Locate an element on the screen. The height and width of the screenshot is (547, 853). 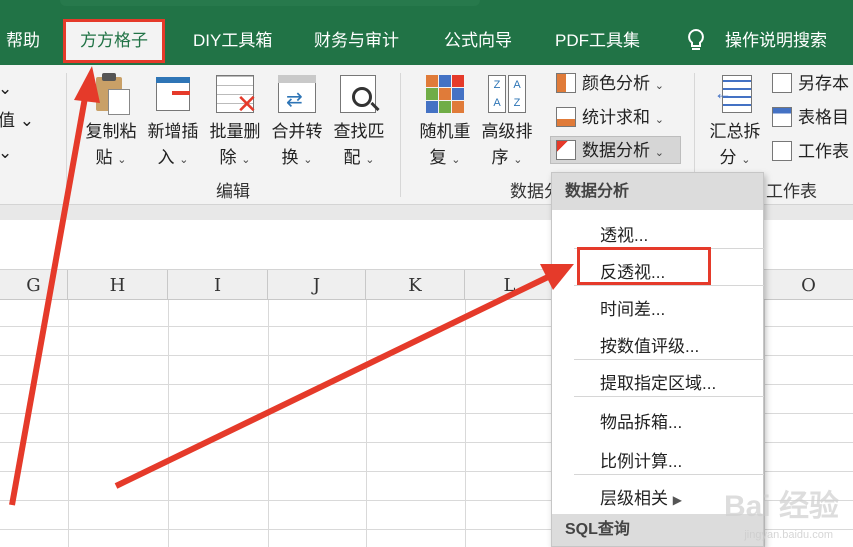
insert-rows-icon is located at coordinates (173, 94).